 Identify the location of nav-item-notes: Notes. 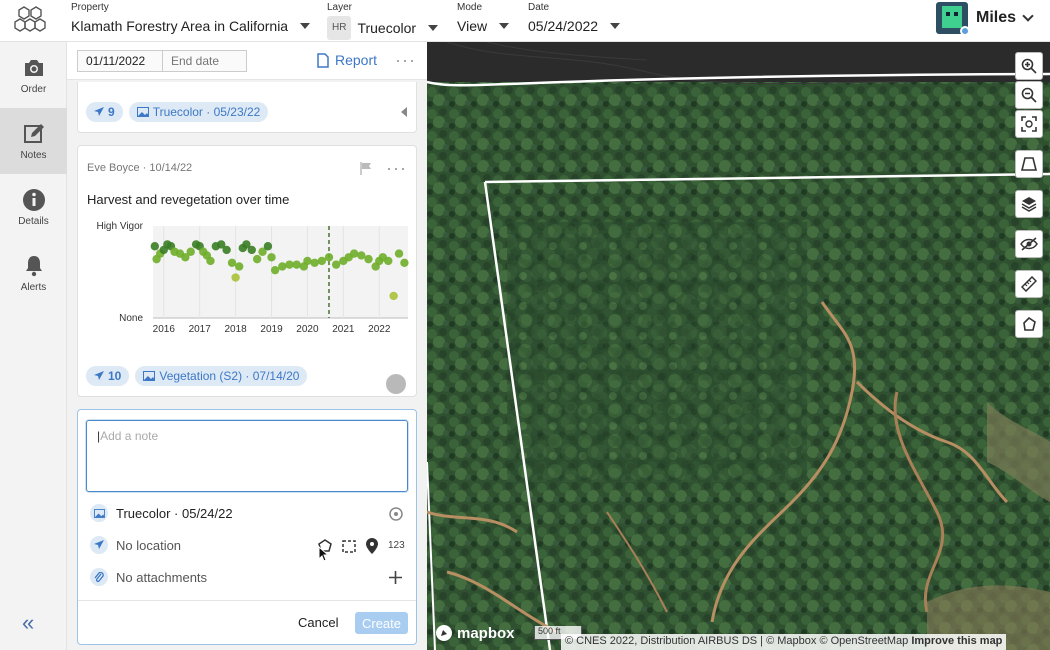
(33, 141).